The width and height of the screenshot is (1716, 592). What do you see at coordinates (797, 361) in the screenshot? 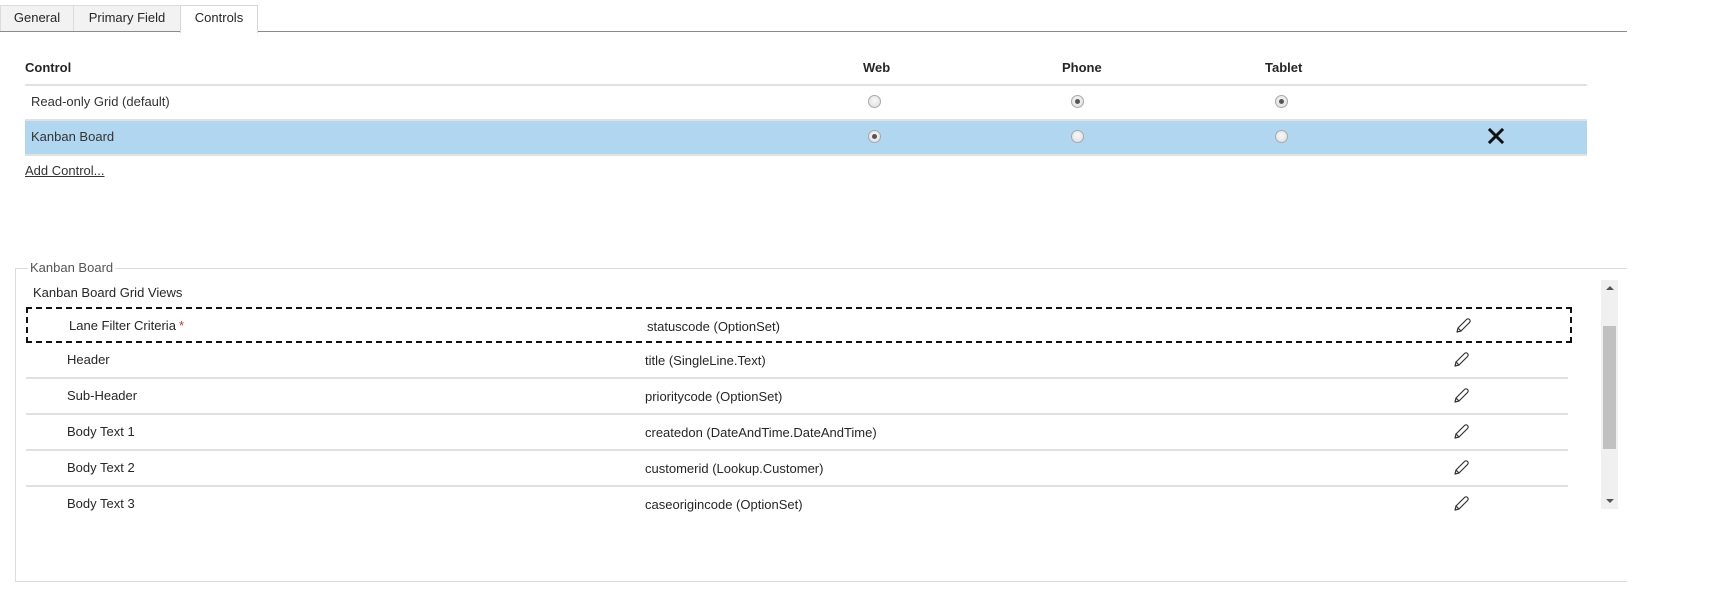
I see `property-row-header: Header title (SingleLine.Text)` at bounding box center [797, 361].